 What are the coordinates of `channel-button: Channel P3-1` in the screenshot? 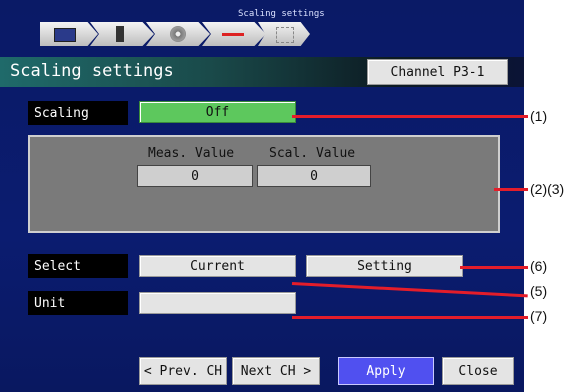 It's located at (437, 72).